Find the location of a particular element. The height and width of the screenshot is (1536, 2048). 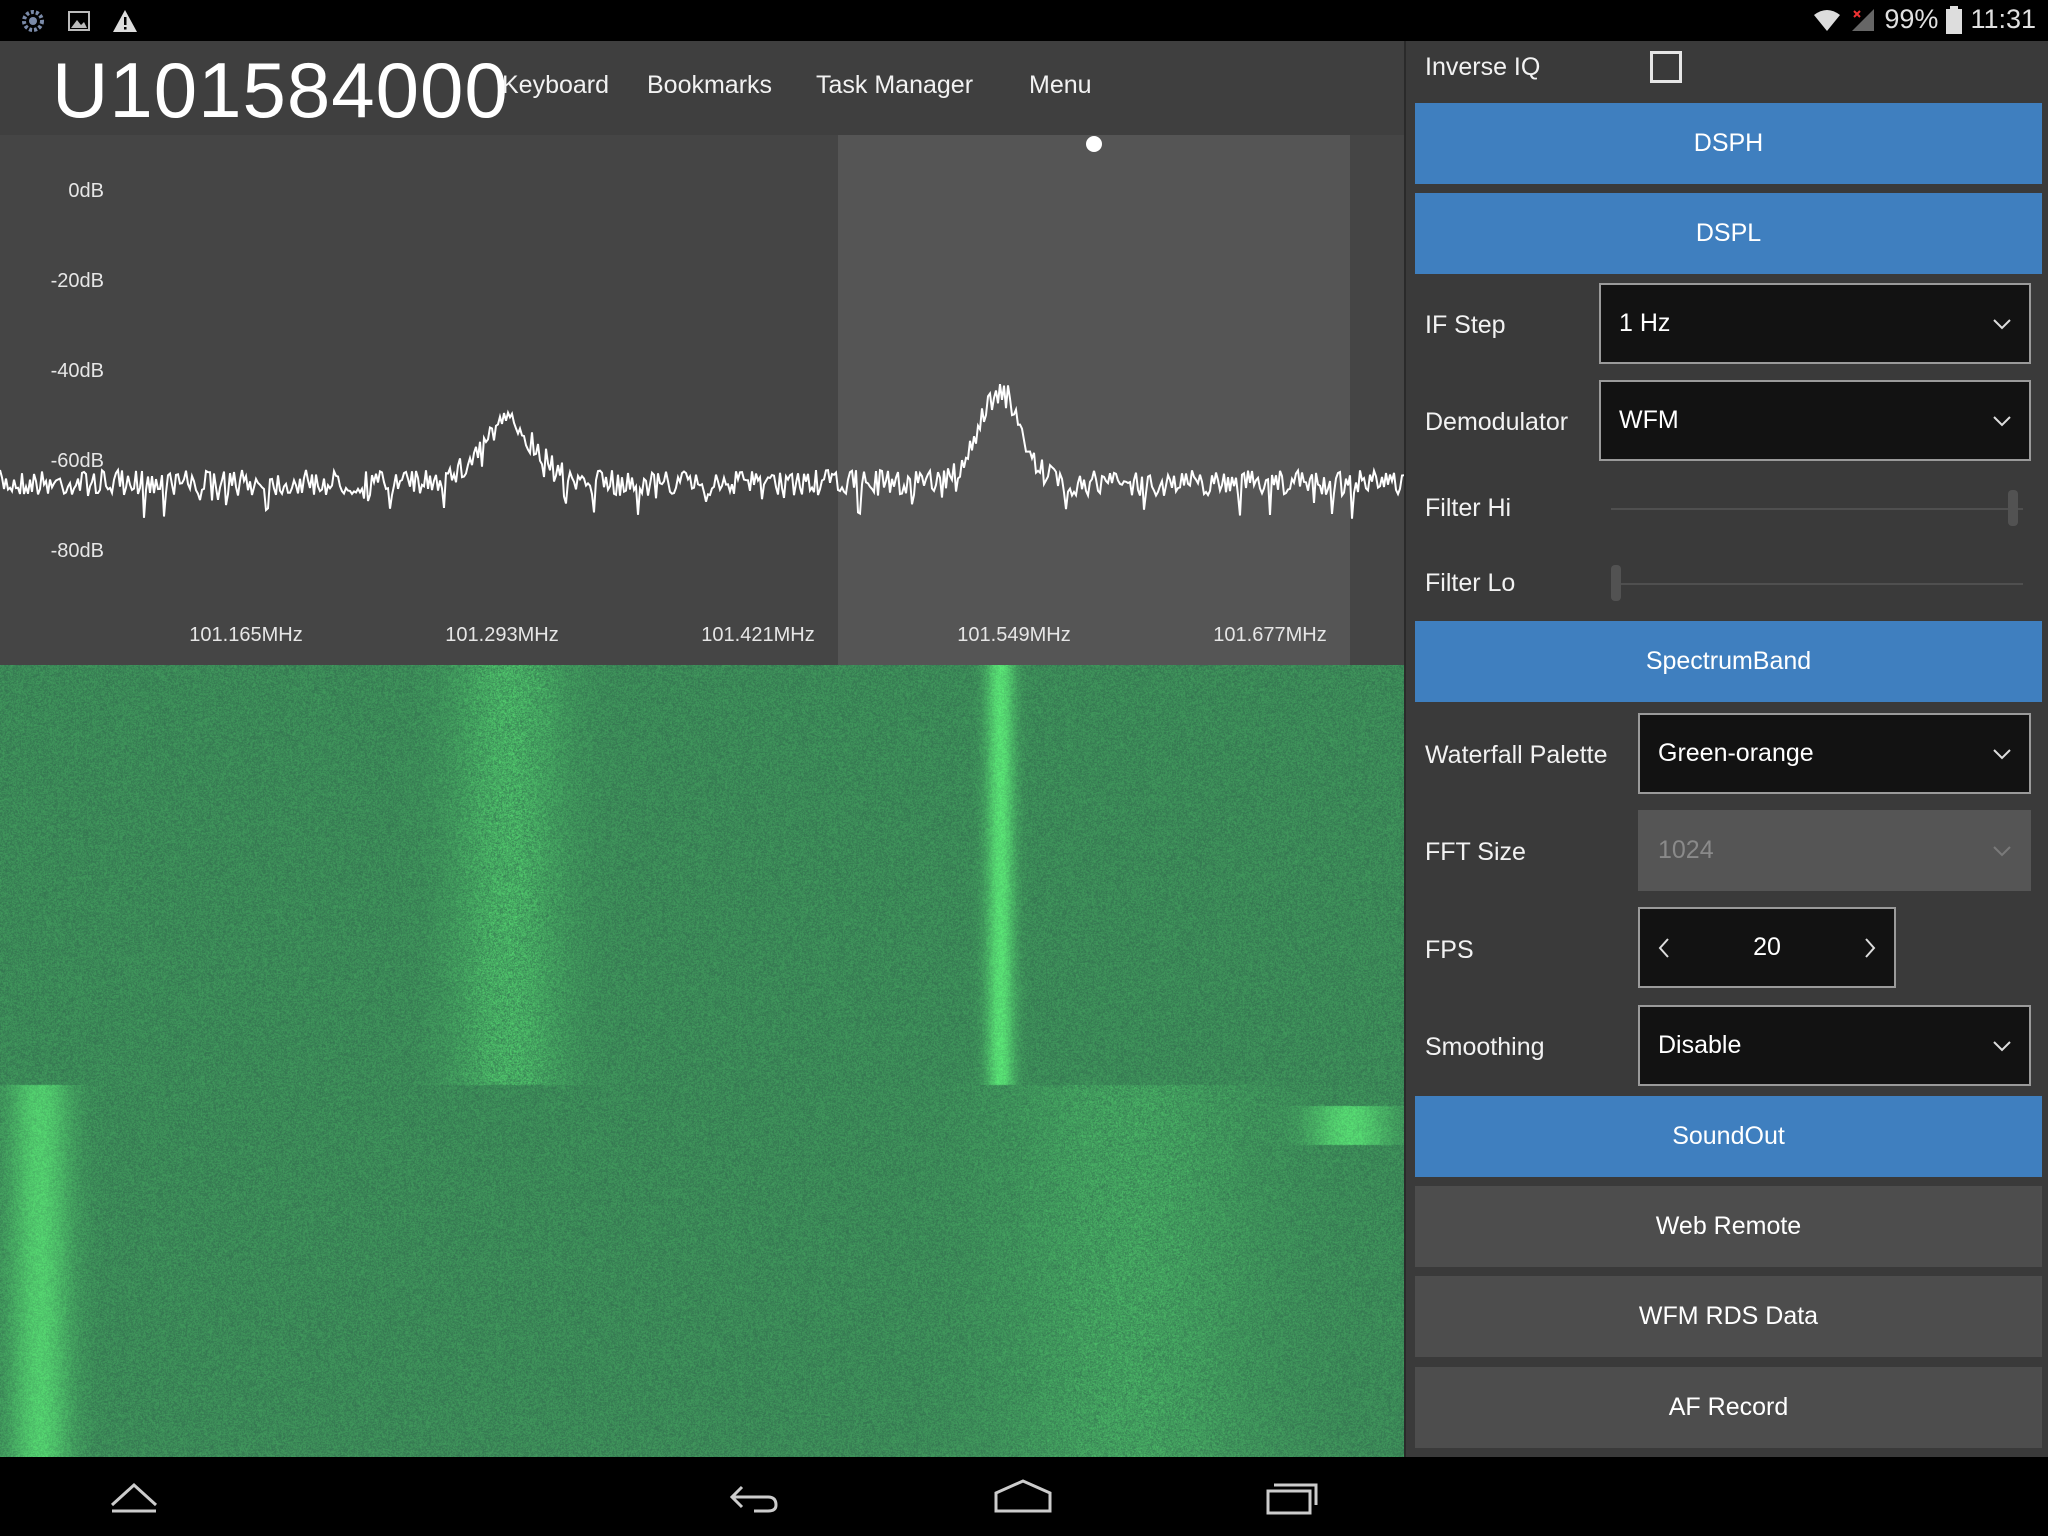

settings-icon is located at coordinates (33, 21).